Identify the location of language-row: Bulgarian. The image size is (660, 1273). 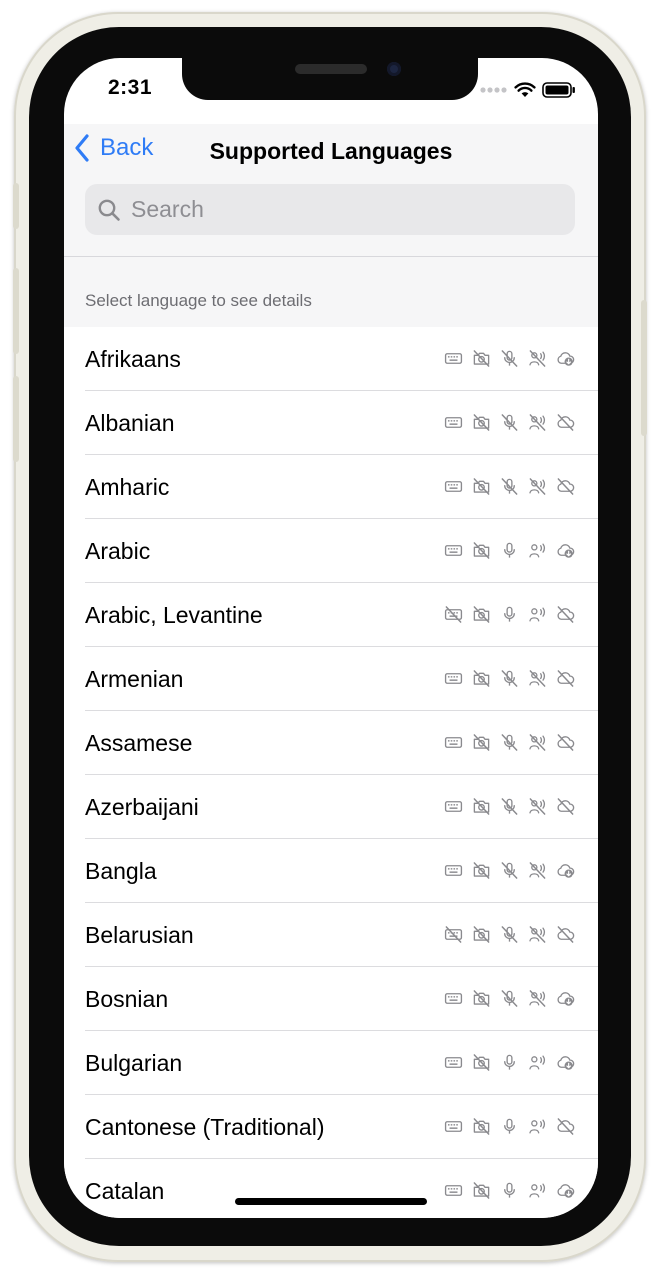
(331, 1063).